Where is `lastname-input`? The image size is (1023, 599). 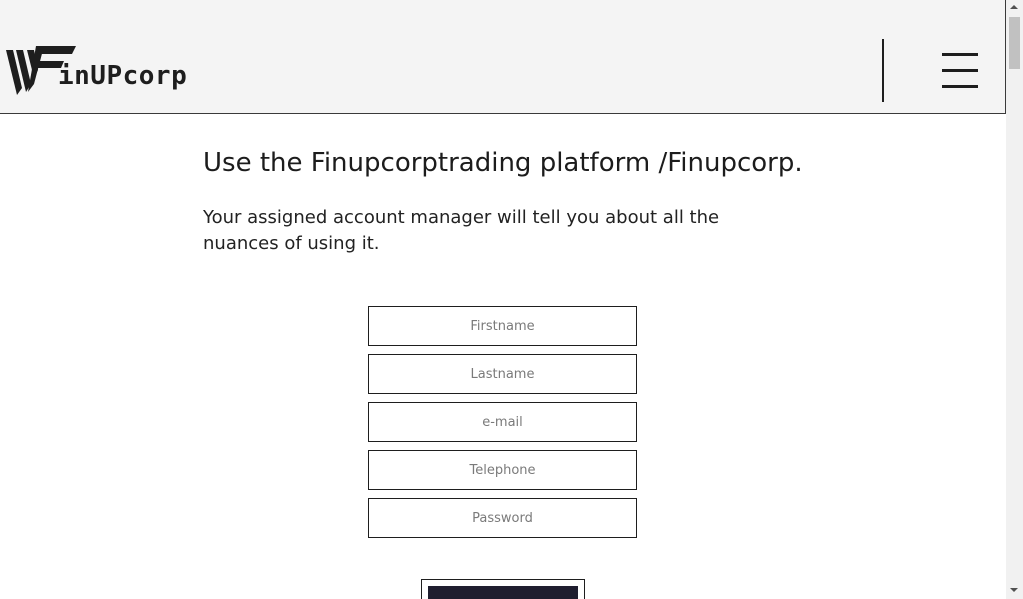 lastname-input is located at coordinates (502, 374).